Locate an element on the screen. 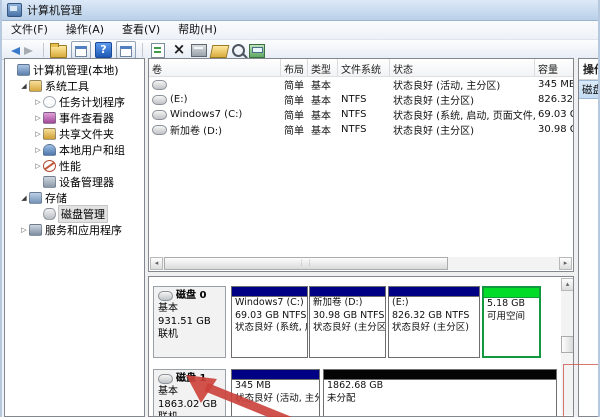 Image resolution: width=600 pixels, height=417 pixels. local-users-icon is located at coordinates (49, 150).